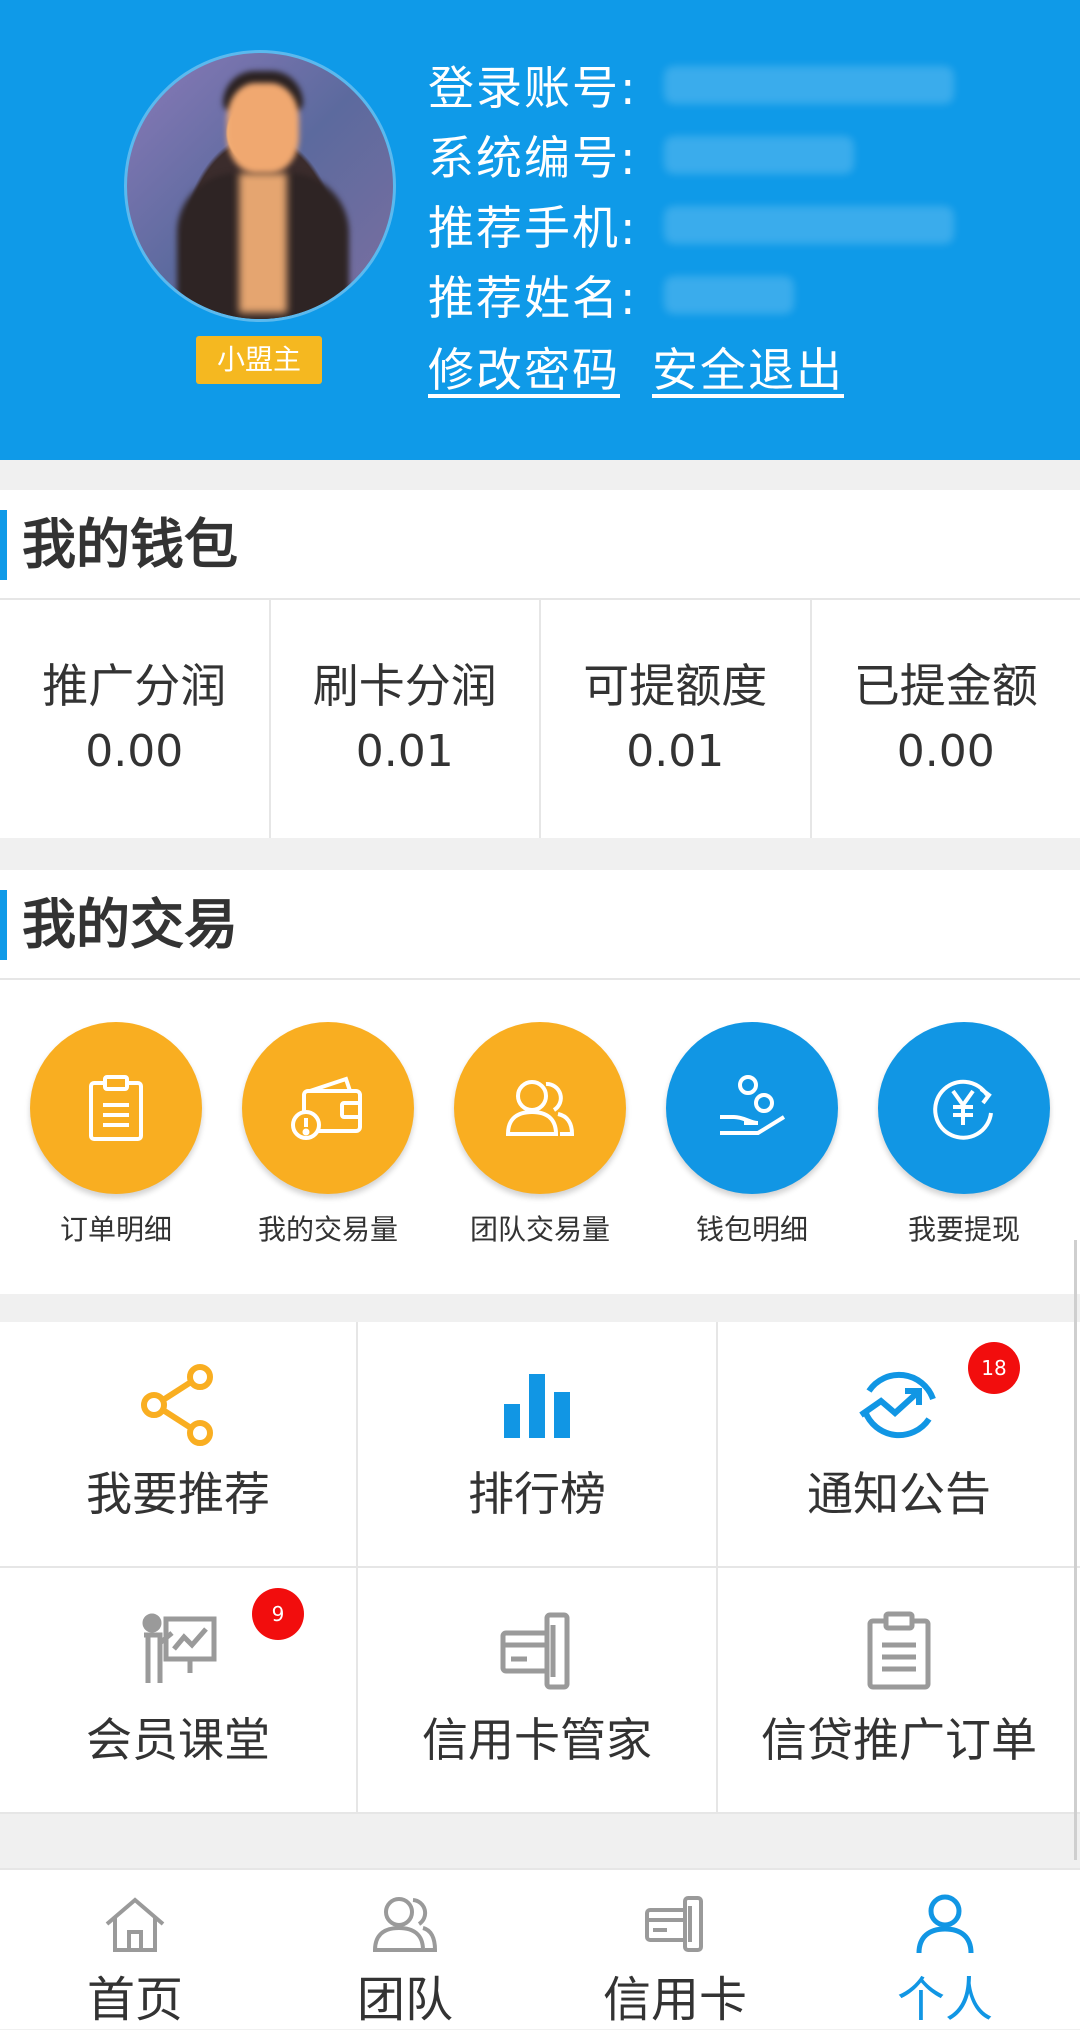 The image size is (1080, 2030). Describe the element at coordinates (178, 1491) in the screenshot. I see `grid-item-label: 我要推荐` at that location.